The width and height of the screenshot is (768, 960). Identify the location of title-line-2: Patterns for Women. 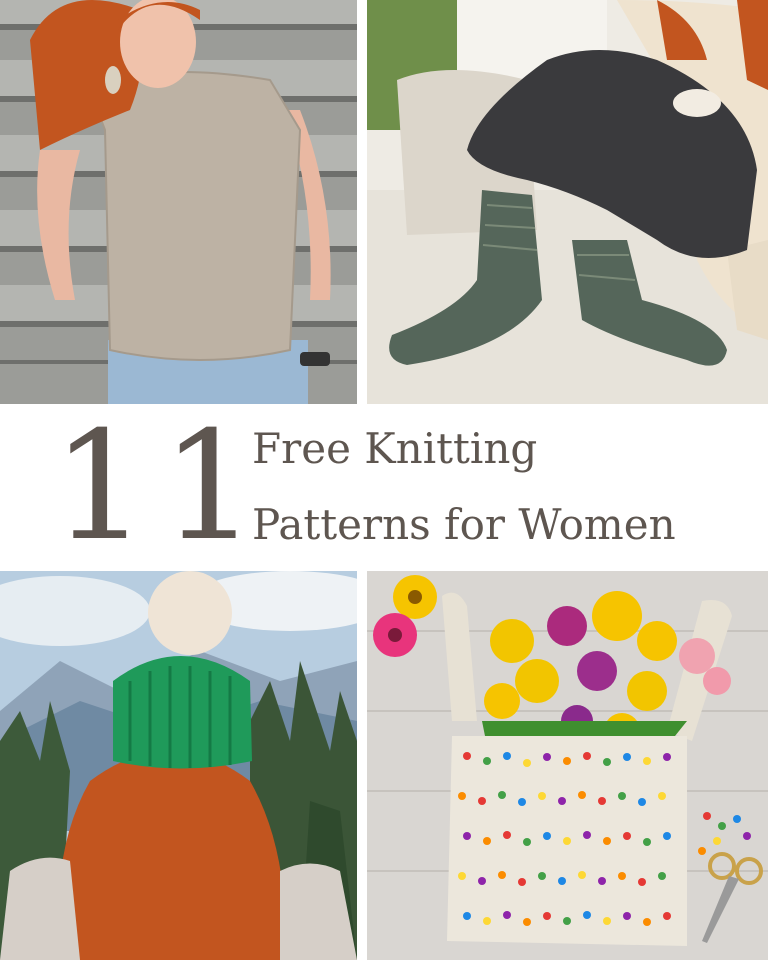
(464, 524).